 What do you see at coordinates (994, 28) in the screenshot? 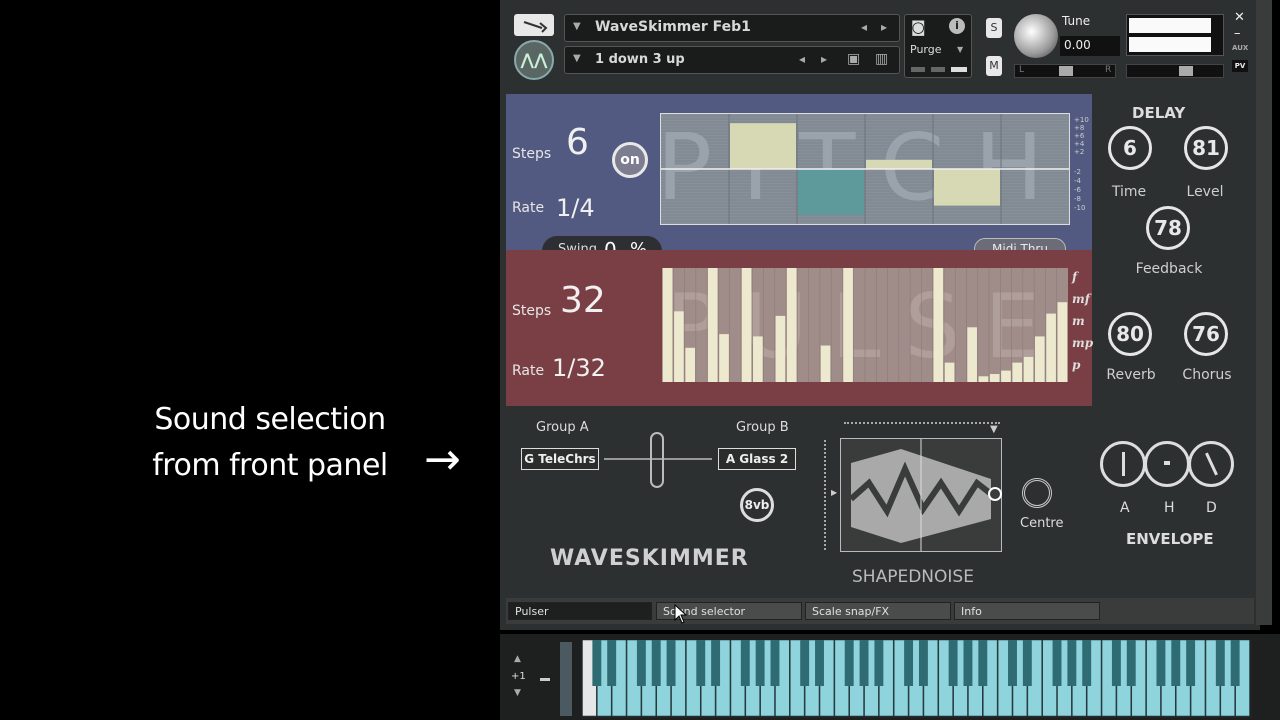
I see `solo-button: S` at bounding box center [994, 28].